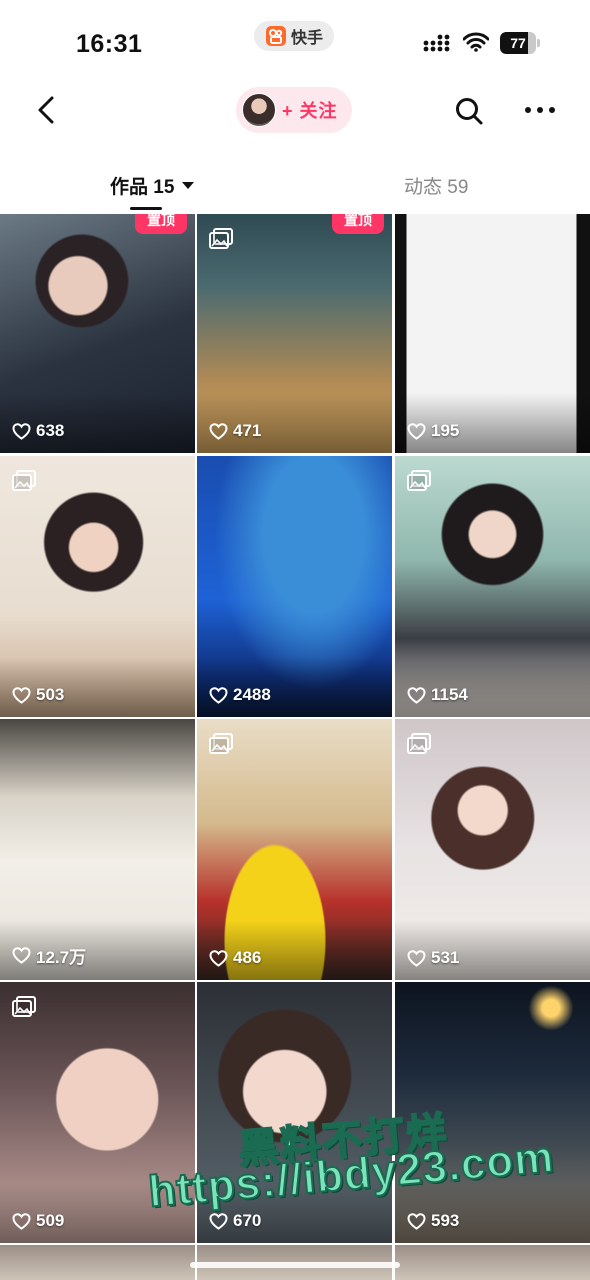 This screenshot has height=1280, width=590. Describe the element at coordinates (50, 1220) in the screenshot. I see `like-count-value: 509` at that location.